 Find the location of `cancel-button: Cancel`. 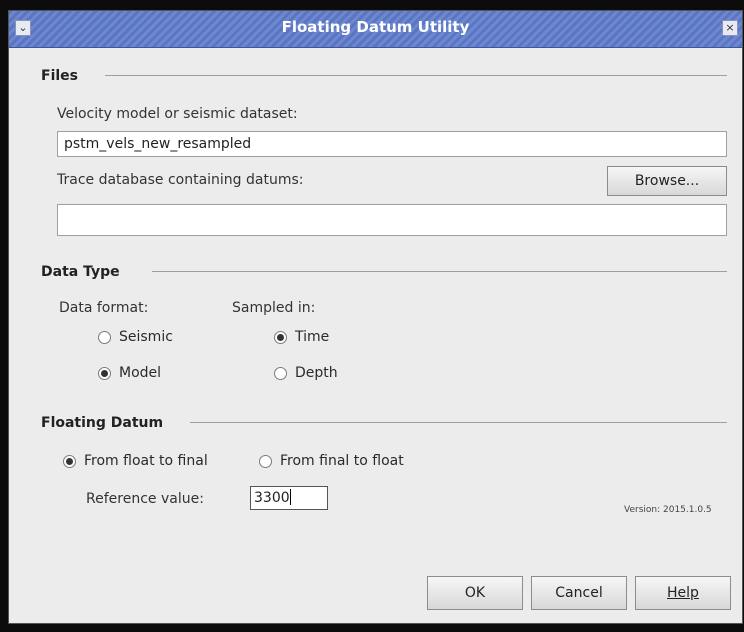

cancel-button: Cancel is located at coordinates (579, 593).